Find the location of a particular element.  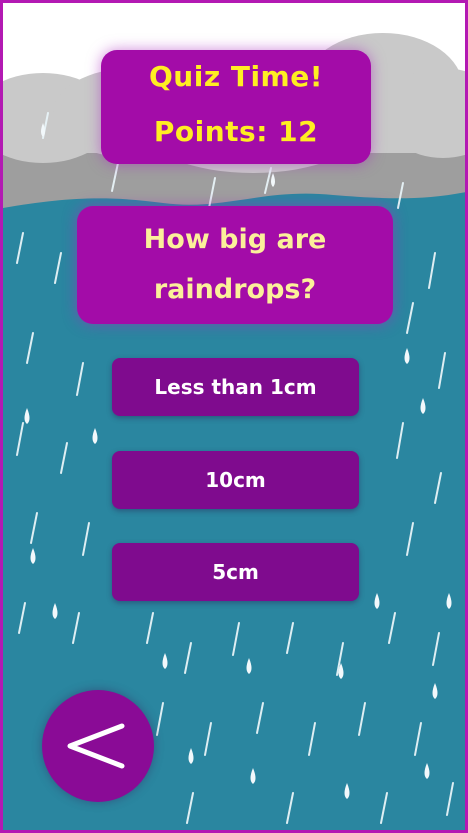

answer-button-5cm: 5cm is located at coordinates (235, 572).